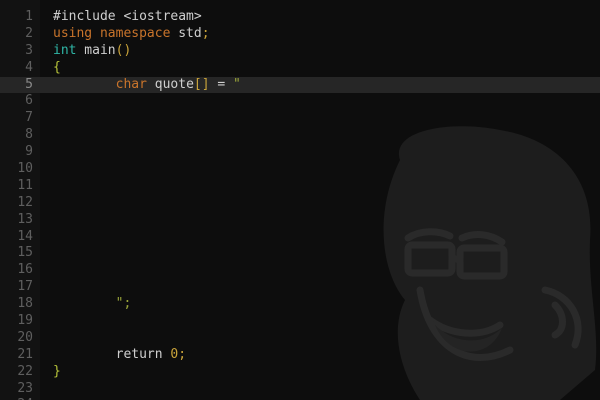 Image resolution: width=600 pixels, height=400 pixels. I want to click on code-line: 14, so click(300, 237).